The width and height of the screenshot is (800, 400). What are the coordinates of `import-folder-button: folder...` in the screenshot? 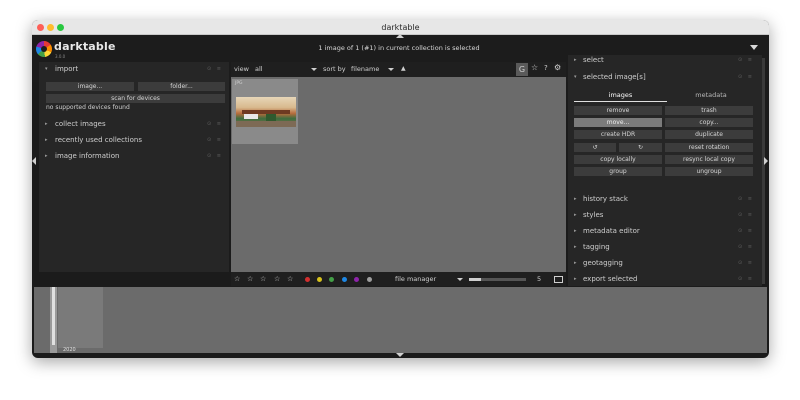 It's located at (181, 86).